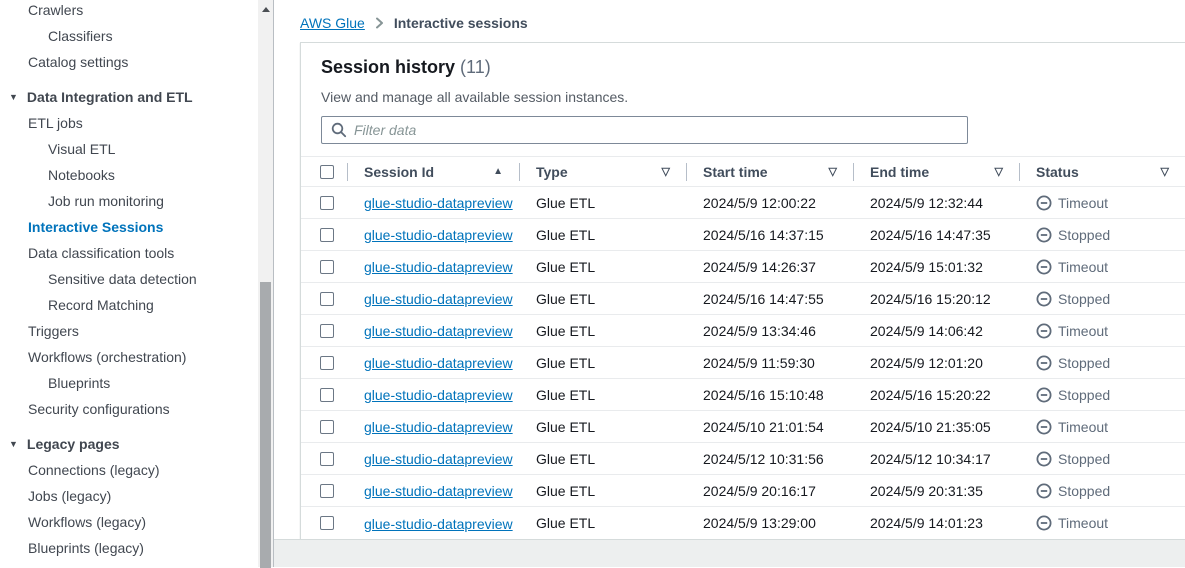  Describe the element at coordinates (129, 279) in the screenshot. I see `sidebar-item-sensitive-data-detection: Sensitive data detection` at that location.